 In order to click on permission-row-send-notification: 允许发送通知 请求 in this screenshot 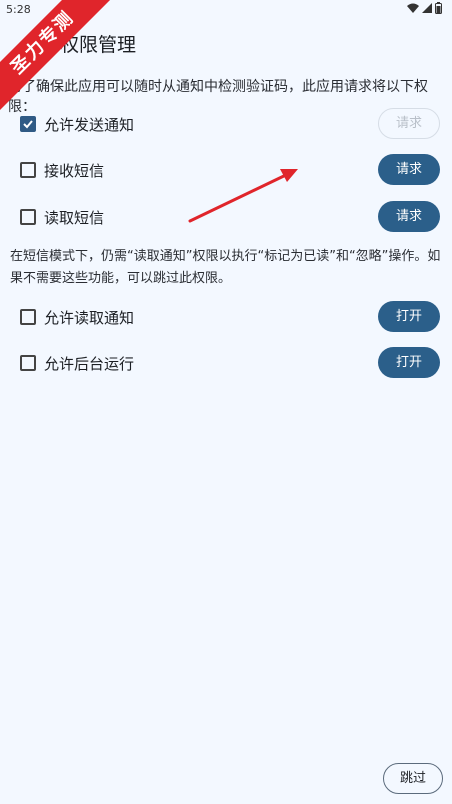, I will do `click(226, 124)`.